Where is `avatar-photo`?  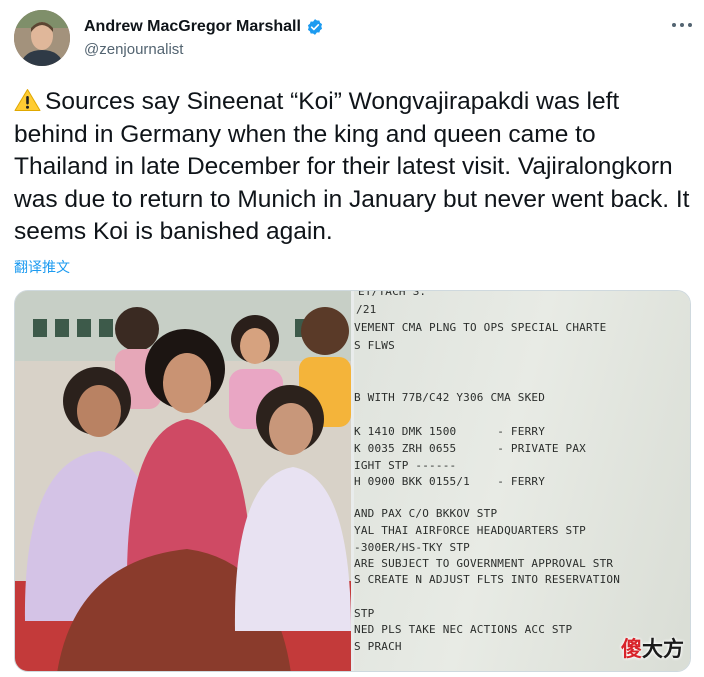
avatar-photo is located at coordinates (42, 38).